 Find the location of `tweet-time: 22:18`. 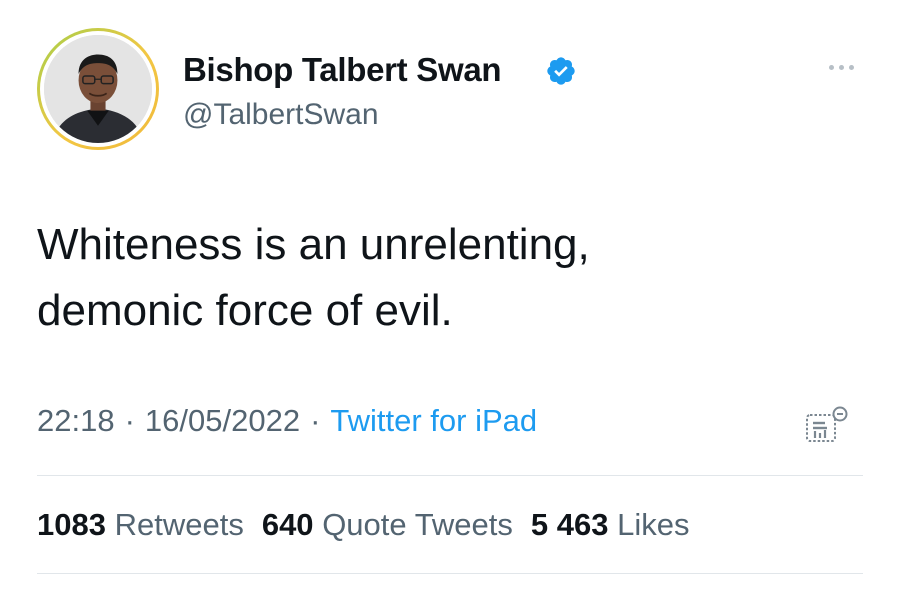

tweet-time: 22:18 is located at coordinates (76, 420).